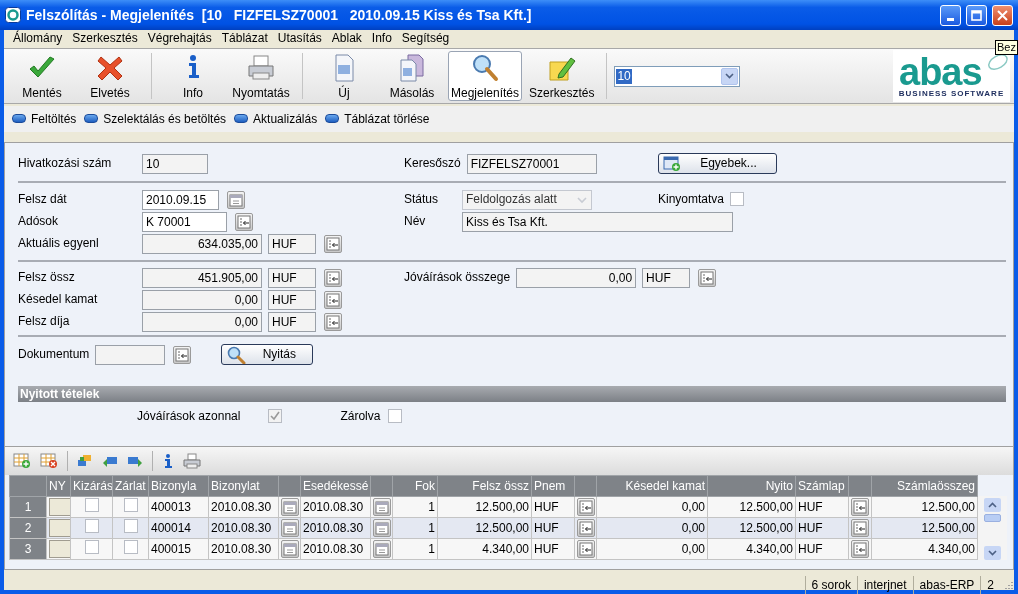  Describe the element at coordinates (992, 528) in the screenshot. I see `scrollbar` at that location.